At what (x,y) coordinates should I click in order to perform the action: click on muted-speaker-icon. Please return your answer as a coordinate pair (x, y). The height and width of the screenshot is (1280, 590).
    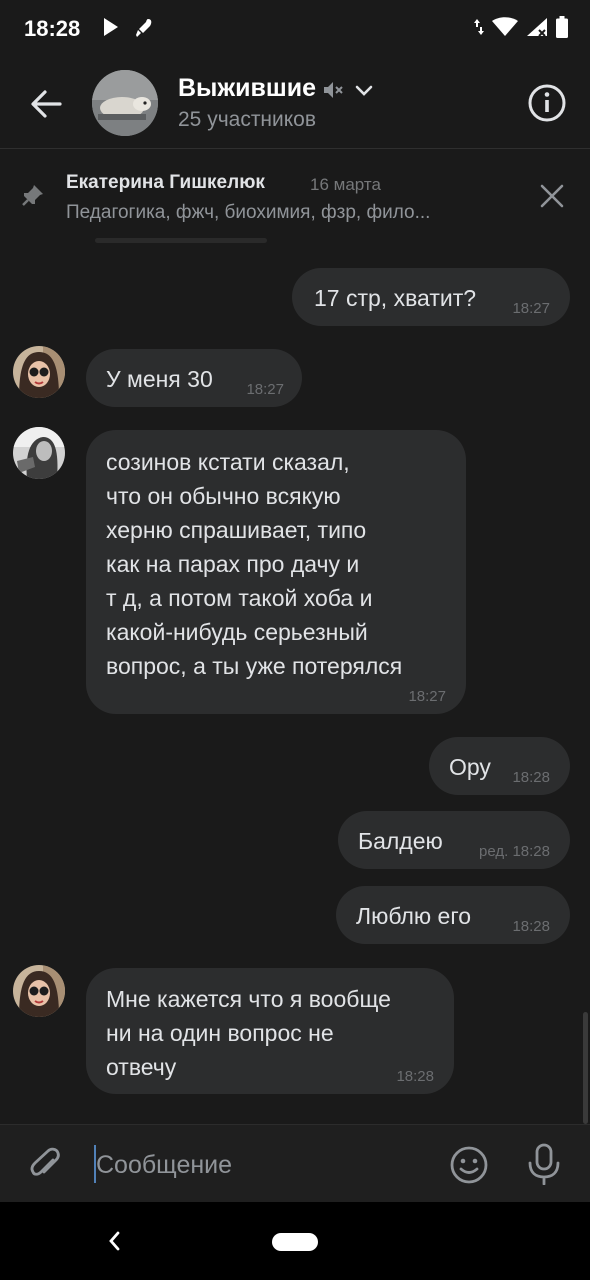
    Looking at the image, I should click on (333, 90).